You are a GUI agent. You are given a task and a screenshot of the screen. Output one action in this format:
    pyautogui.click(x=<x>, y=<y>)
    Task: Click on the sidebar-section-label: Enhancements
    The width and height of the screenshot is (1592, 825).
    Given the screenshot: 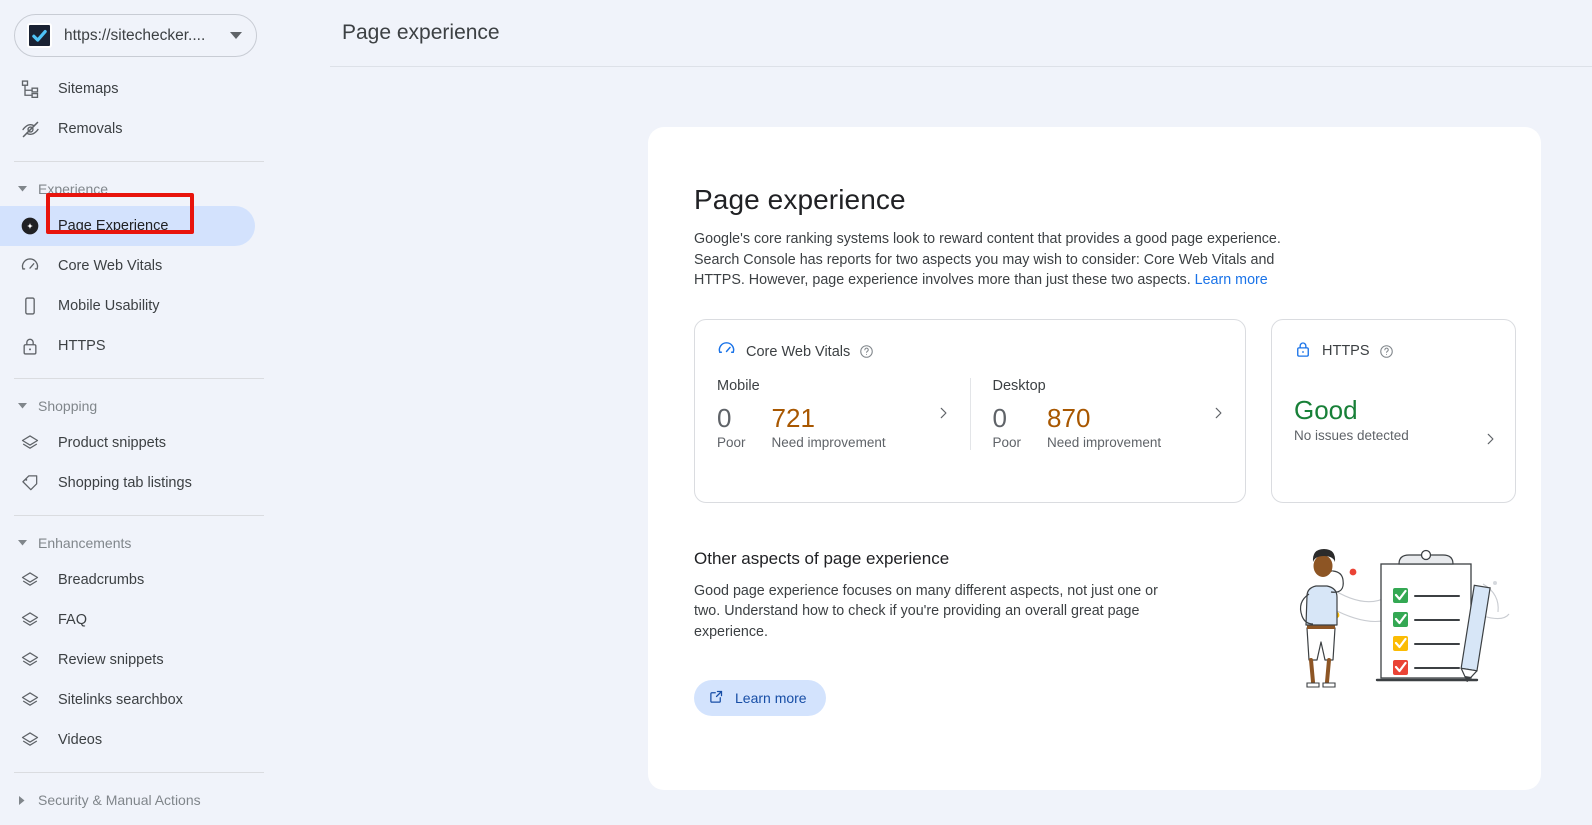 What is the action you would take?
    pyautogui.click(x=85, y=543)
    